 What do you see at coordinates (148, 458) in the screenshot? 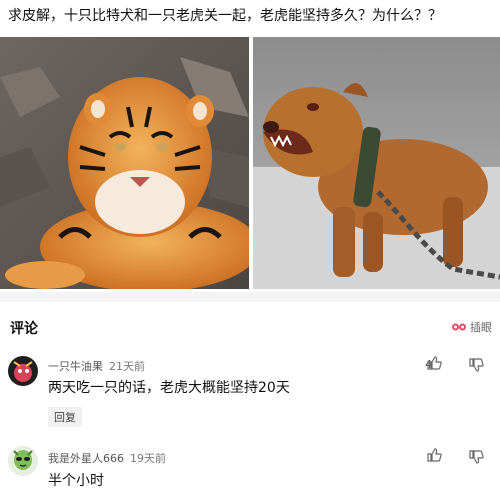
I see `comment-time: 19天前` at bounding box center [148, 458].